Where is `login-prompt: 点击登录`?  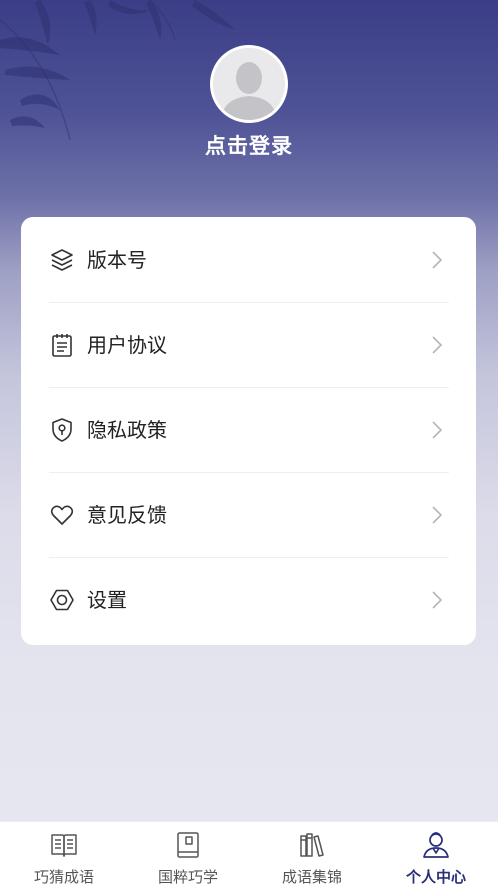 login-prompt: 点击登录 is located at coordinates (249, 145).